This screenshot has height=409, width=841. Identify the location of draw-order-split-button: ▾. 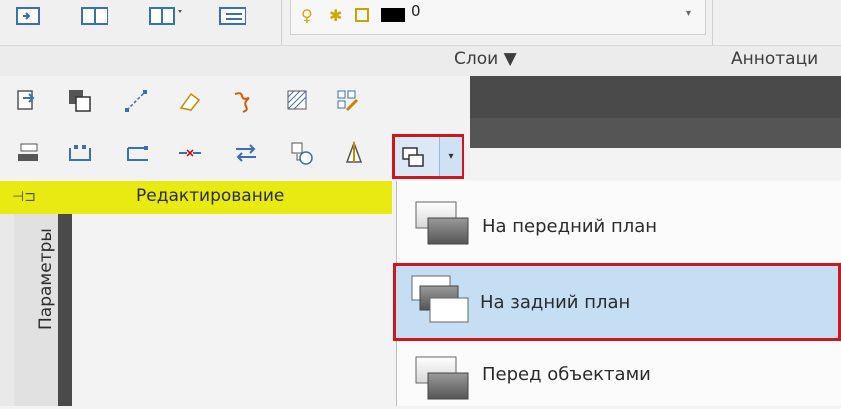
(428, 156).